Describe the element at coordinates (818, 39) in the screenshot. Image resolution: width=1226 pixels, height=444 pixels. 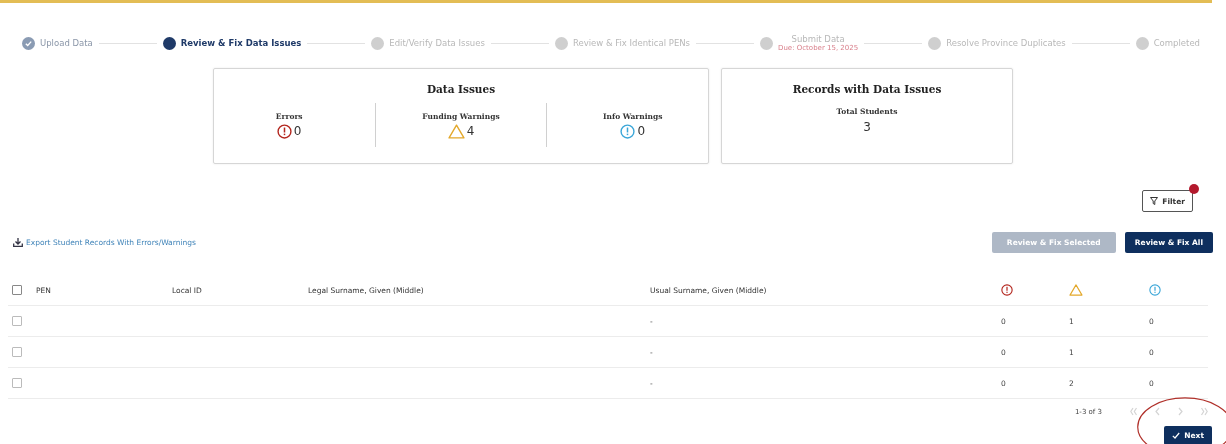
I see `step-label: Submit Data` at that location.